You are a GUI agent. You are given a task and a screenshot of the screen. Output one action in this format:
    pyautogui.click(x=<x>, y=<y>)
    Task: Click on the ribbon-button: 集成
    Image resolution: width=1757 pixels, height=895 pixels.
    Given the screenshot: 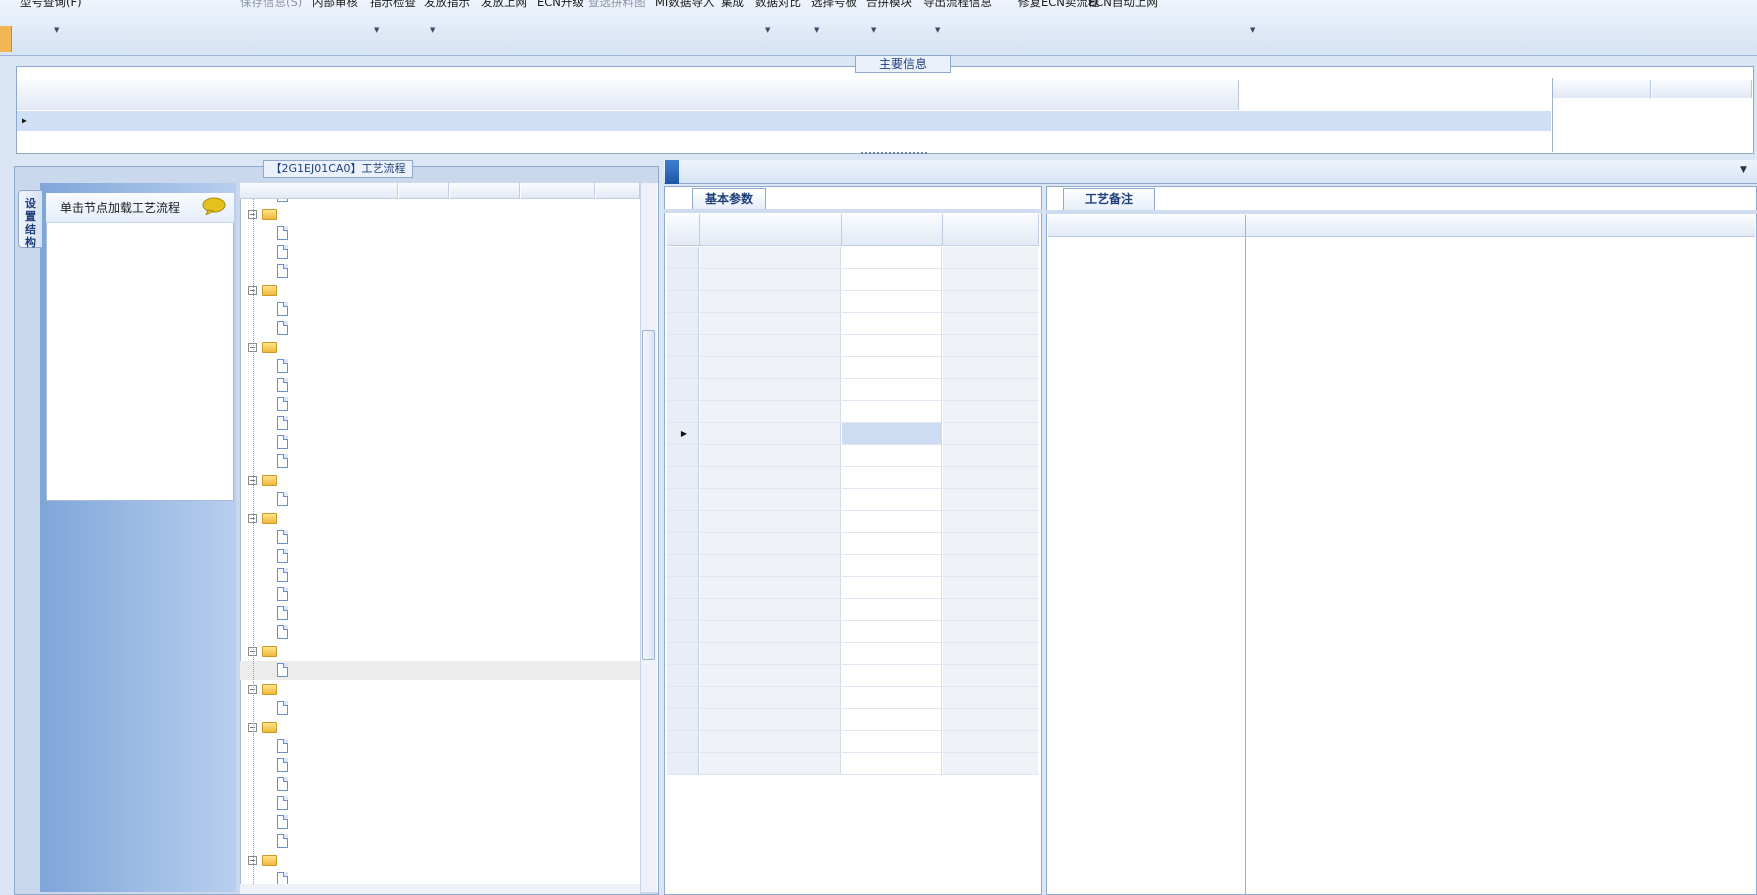 What is the action you would take?
    pyautogui.click(x=732, y=5)
    